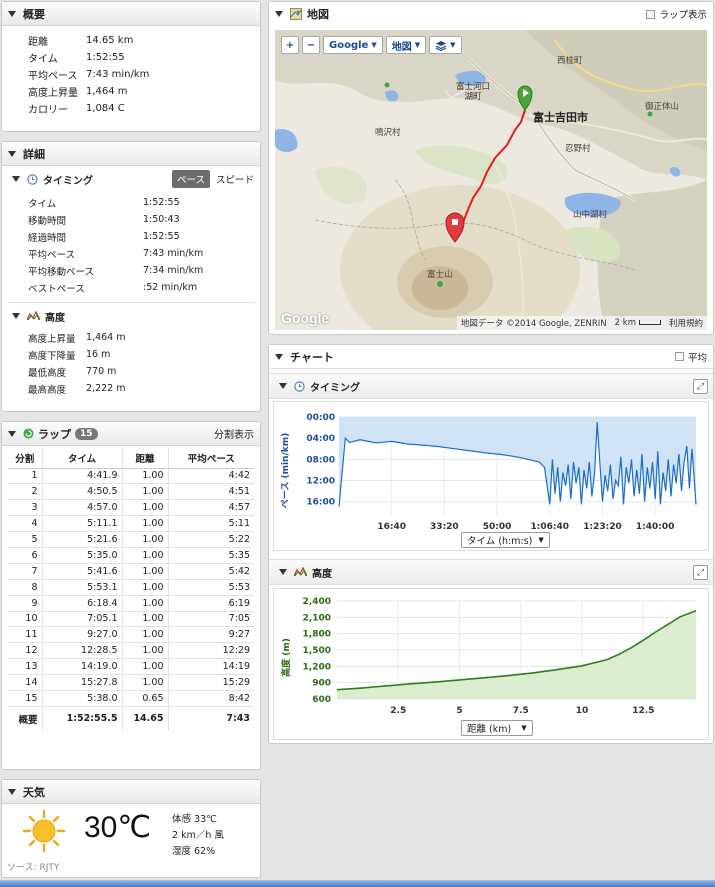 The height and width of the screenshot is (887, 715). What do you see at coordinates (131, 434) in the screenshot?
I see `laps-header: ラップ 15 分割表示` at bounding box center [131, 434].